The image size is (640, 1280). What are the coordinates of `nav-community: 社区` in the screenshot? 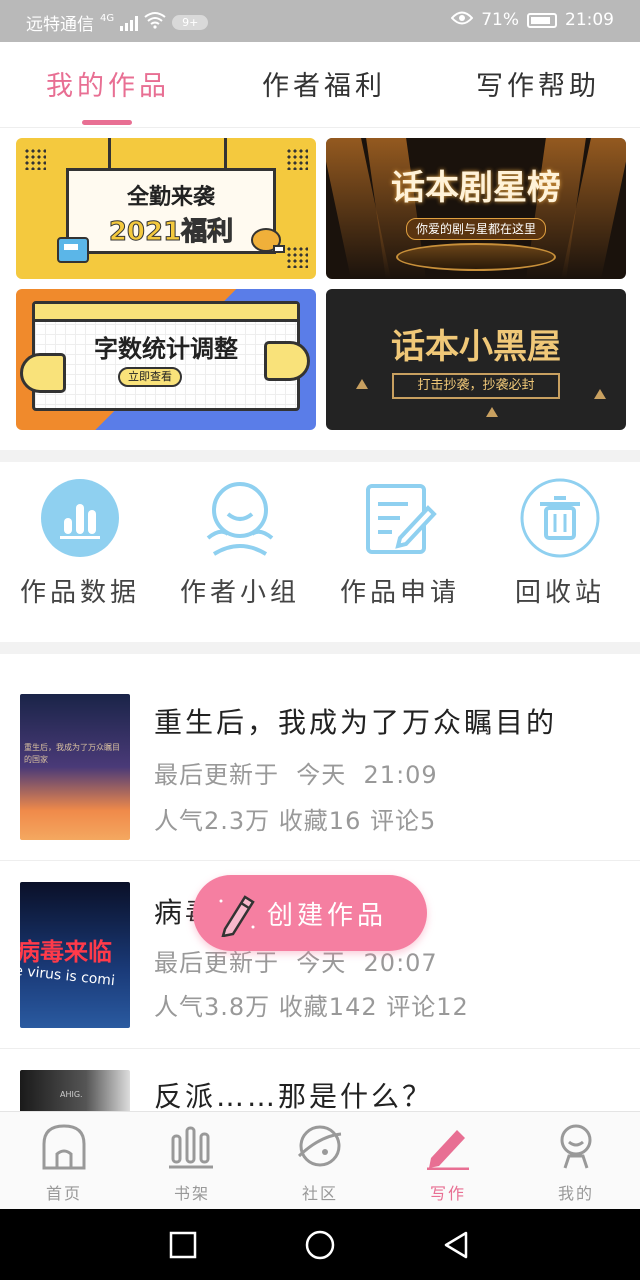 It's located at (320, 1163).